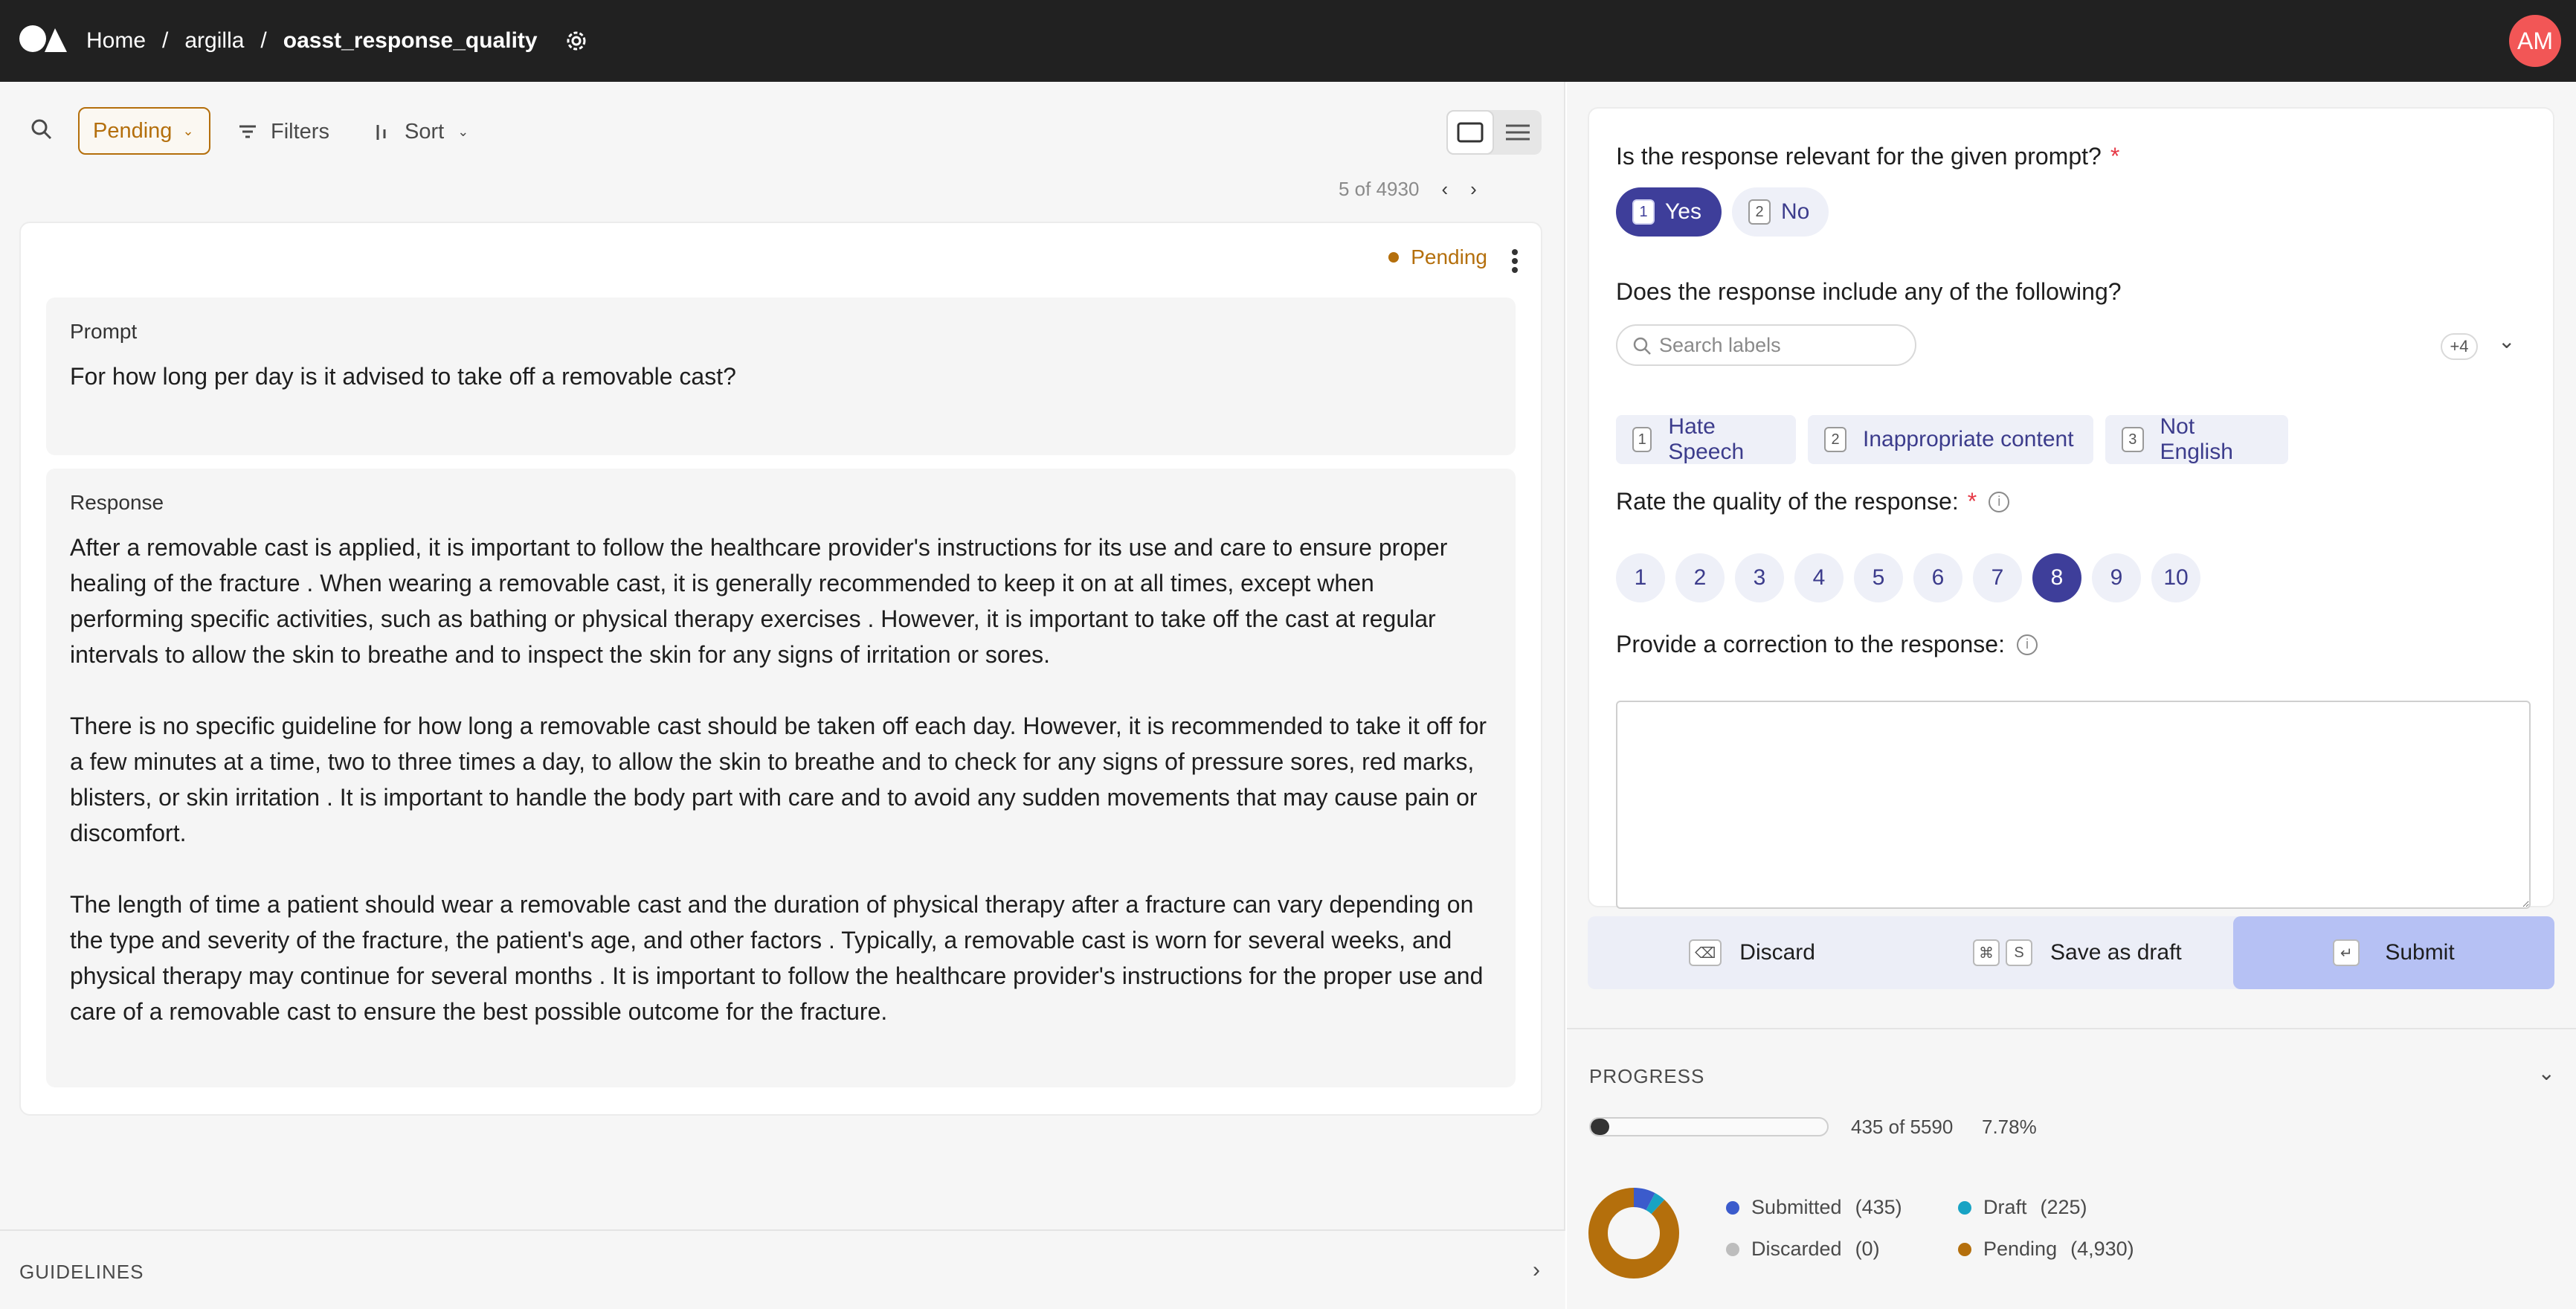  I want to click on record-status-badge: Pending, so click(1437, 257).